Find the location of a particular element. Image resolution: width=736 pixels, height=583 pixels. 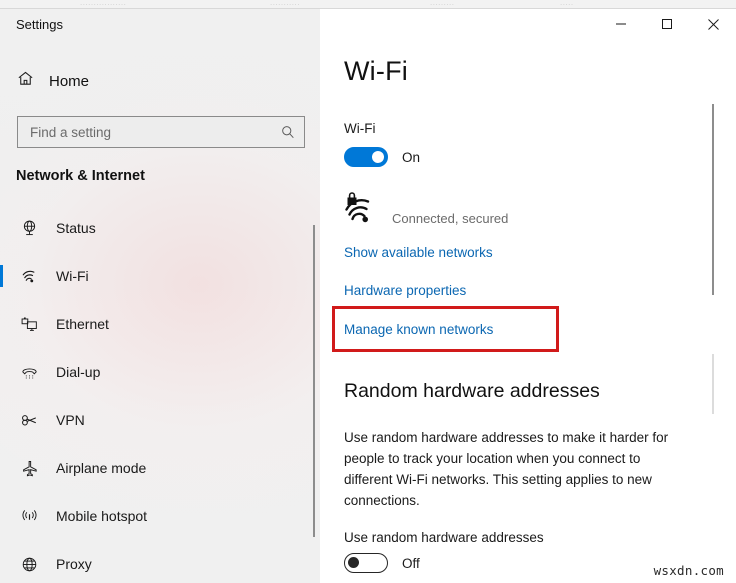

window-controls is located at coordinates (667, 24).